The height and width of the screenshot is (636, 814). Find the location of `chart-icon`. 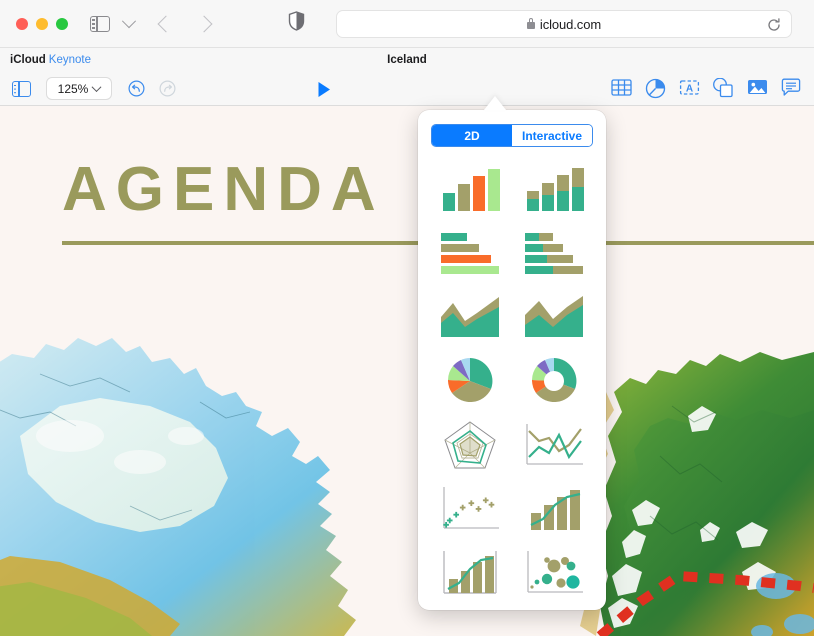

chart-icon is located at coordinates (655, 88).